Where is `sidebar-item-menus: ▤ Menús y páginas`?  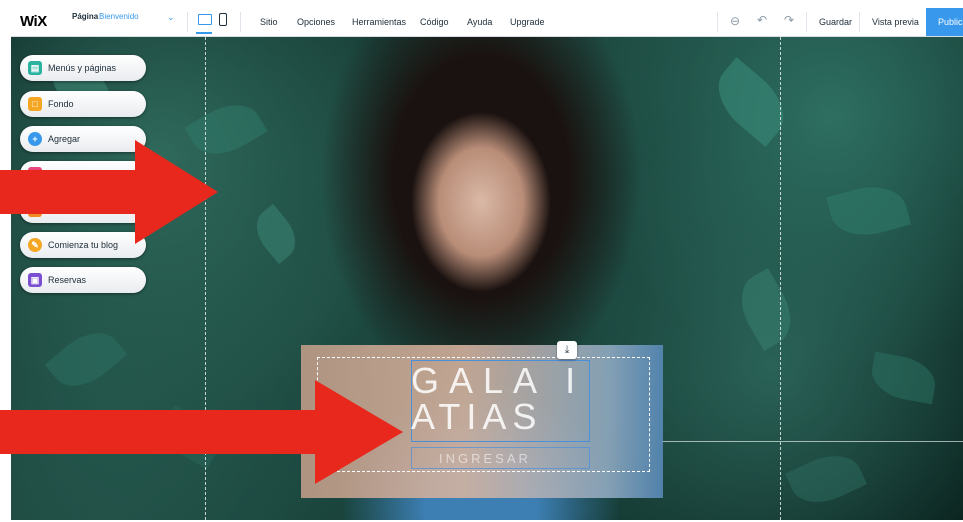 sidebar-item-menus: ▤ Menús y páginas is located at coordinates (83, 68).